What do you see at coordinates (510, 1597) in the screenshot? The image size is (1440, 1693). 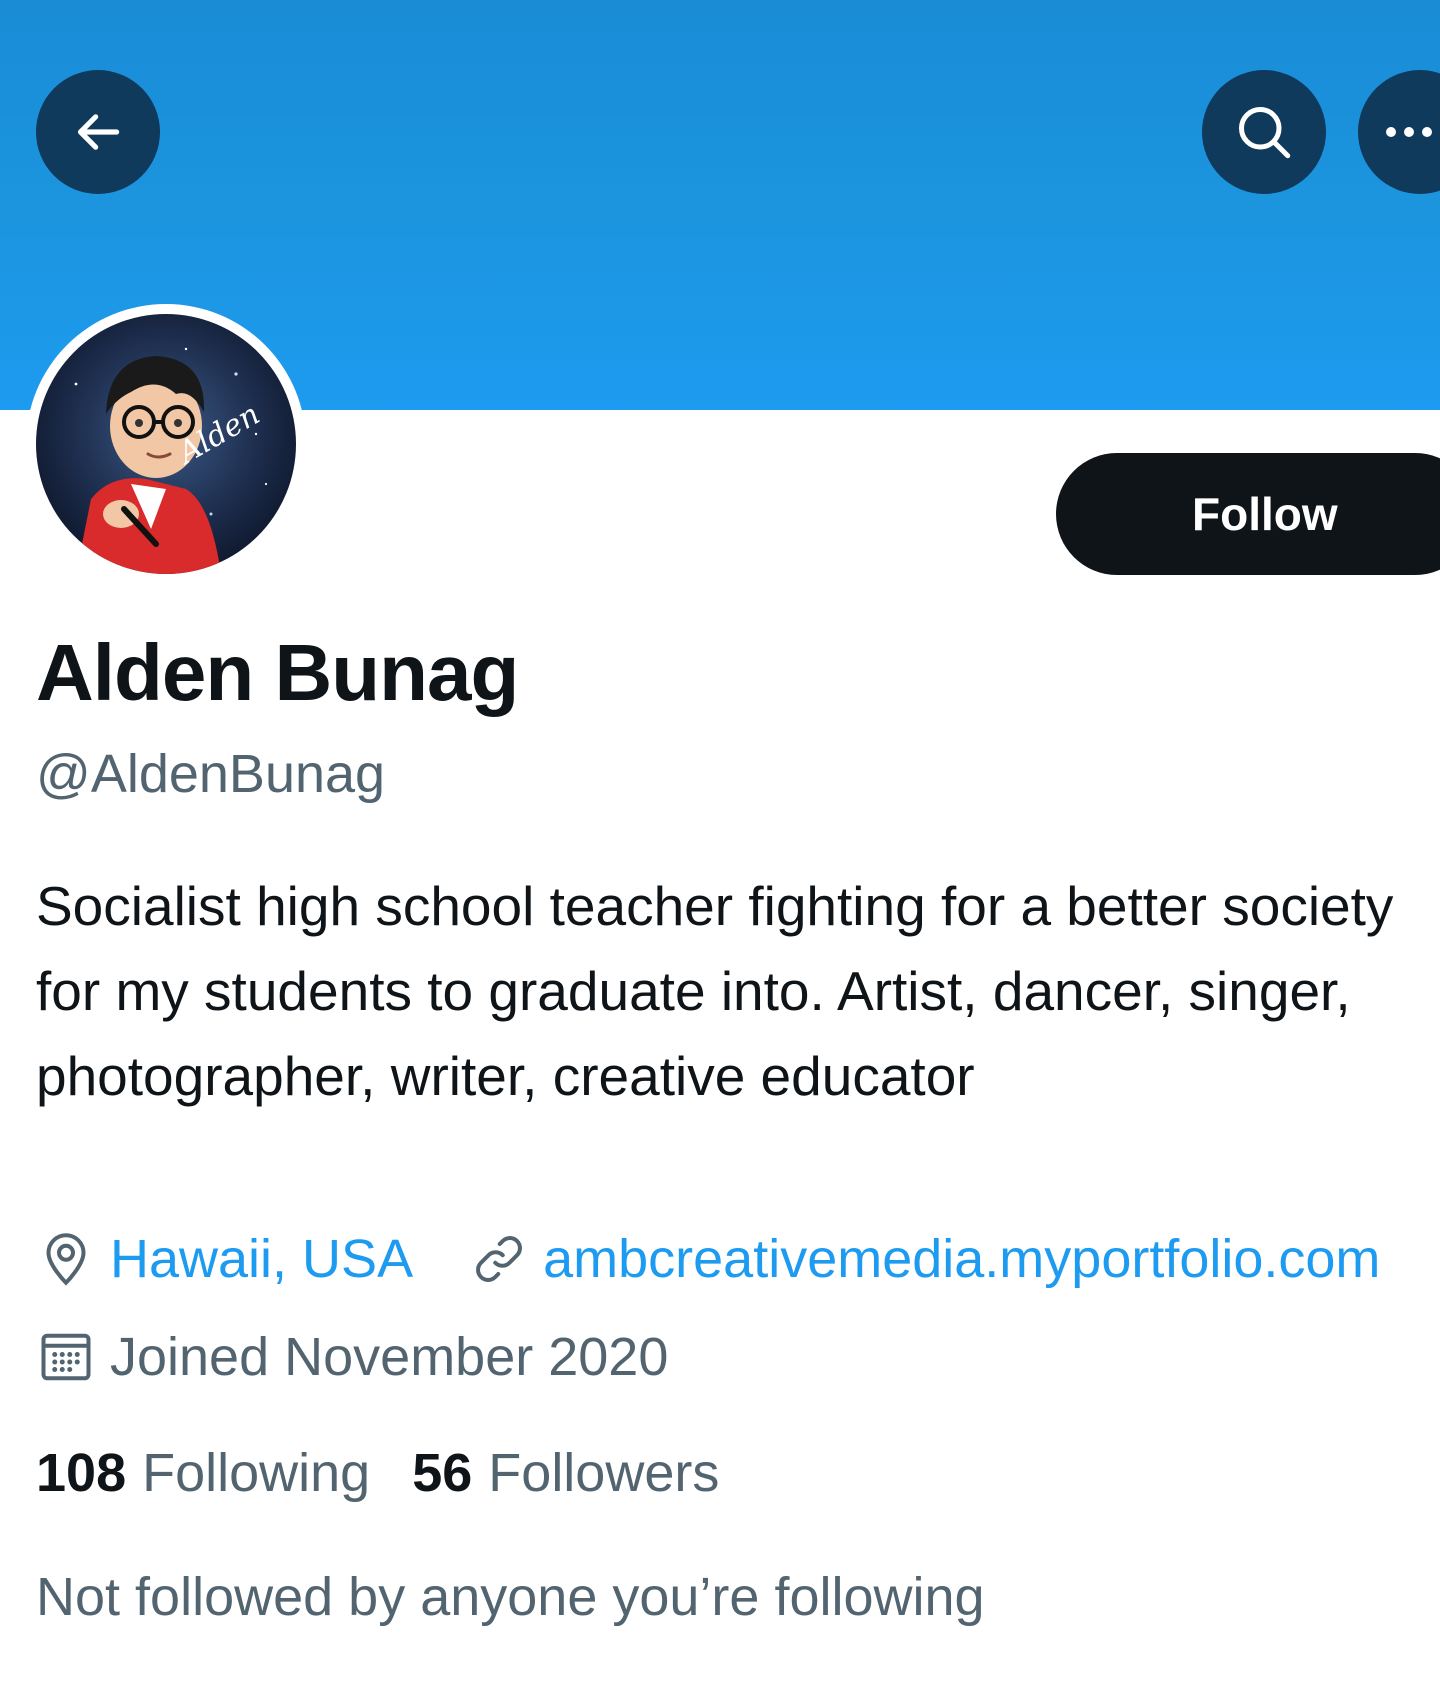 I see `mutual-followers-note: Not followed by anyone you’re following` at bounding box center [510, 1597].